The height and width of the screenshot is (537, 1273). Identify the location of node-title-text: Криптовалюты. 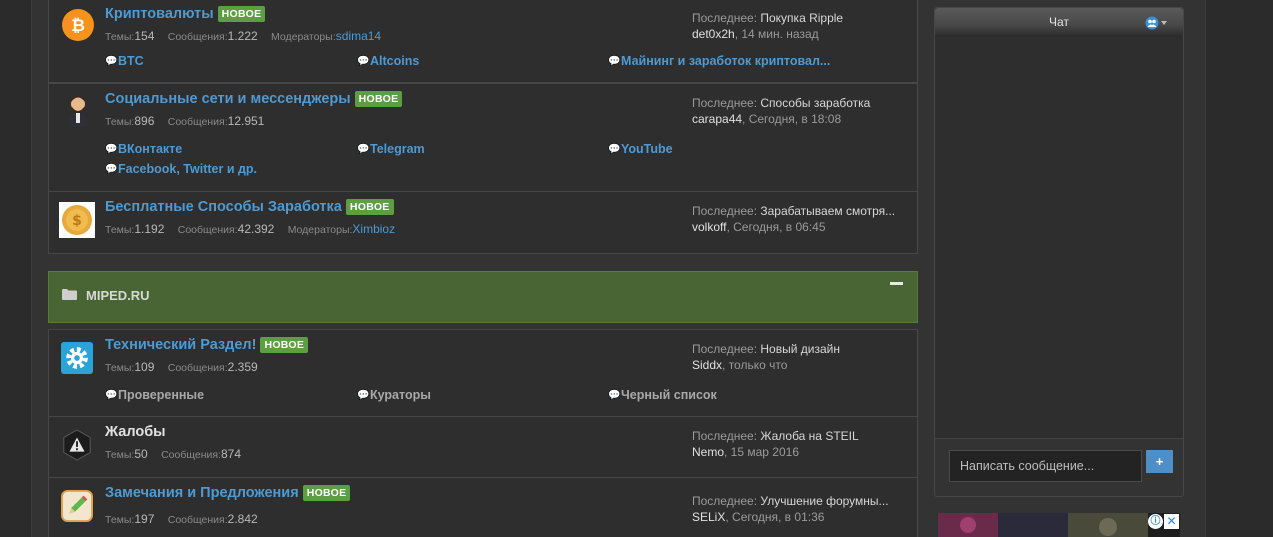
(159, 14).